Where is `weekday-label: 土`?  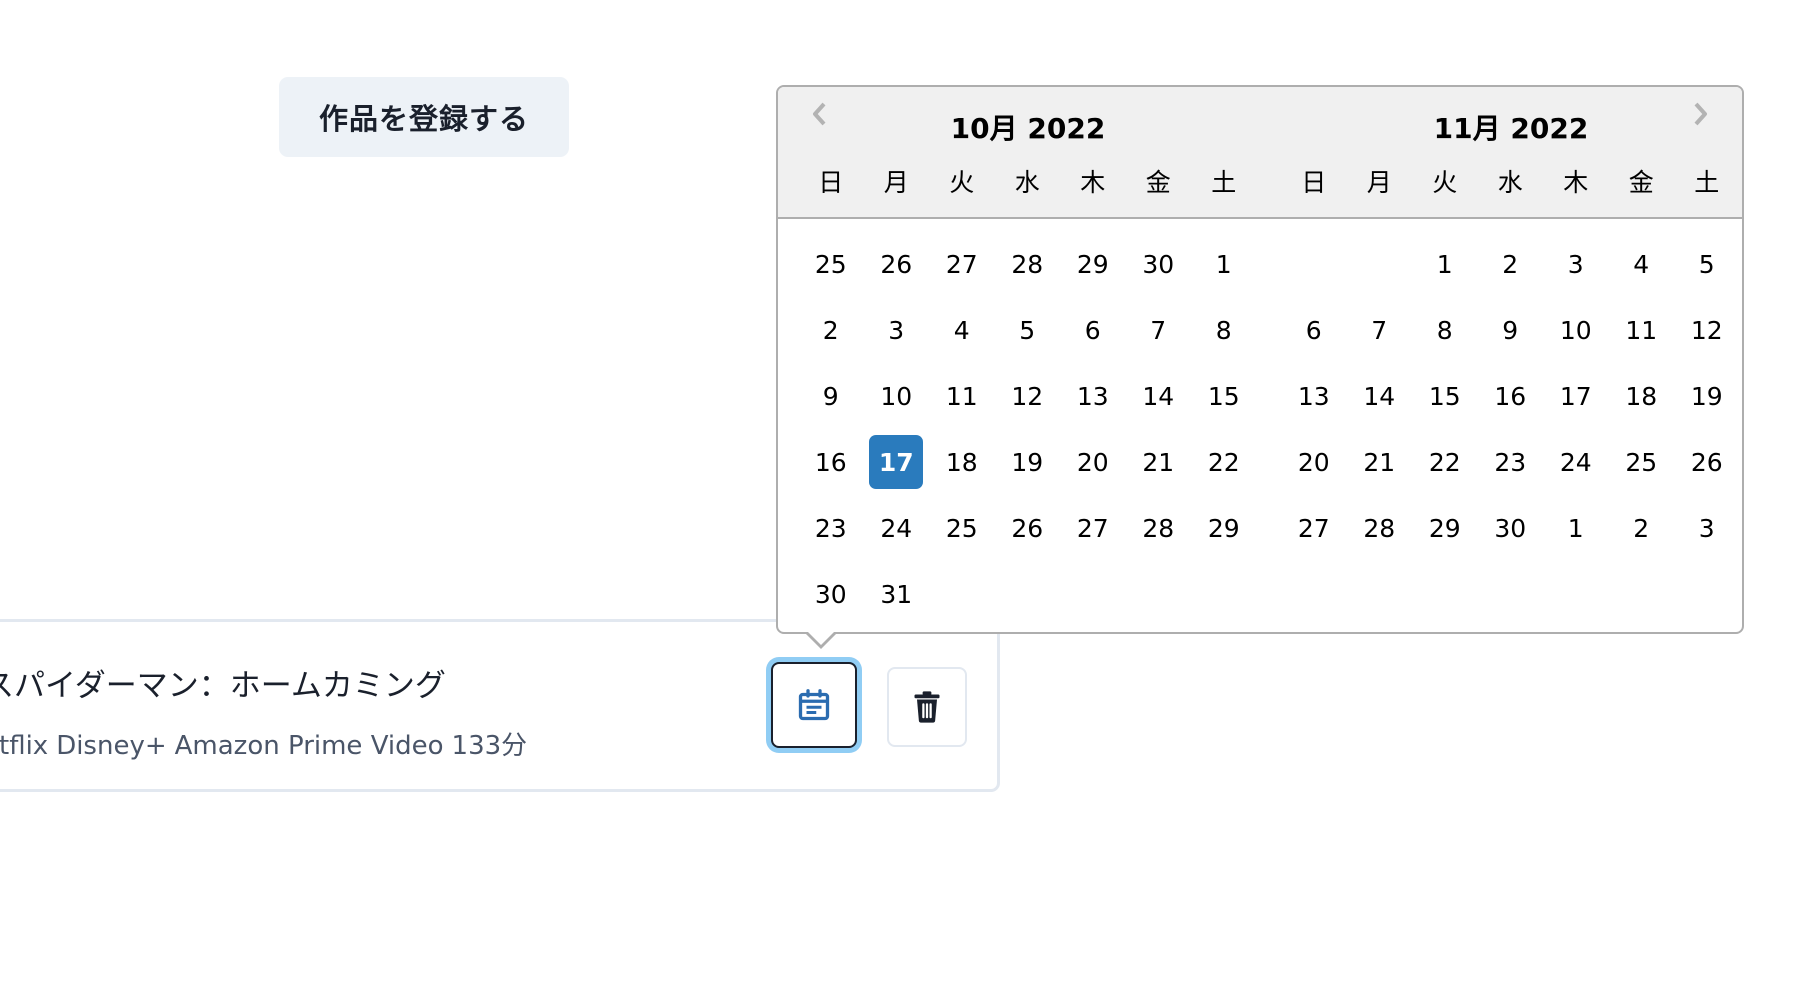 weekday-label: 土 is located at coordinates (1224, 182).